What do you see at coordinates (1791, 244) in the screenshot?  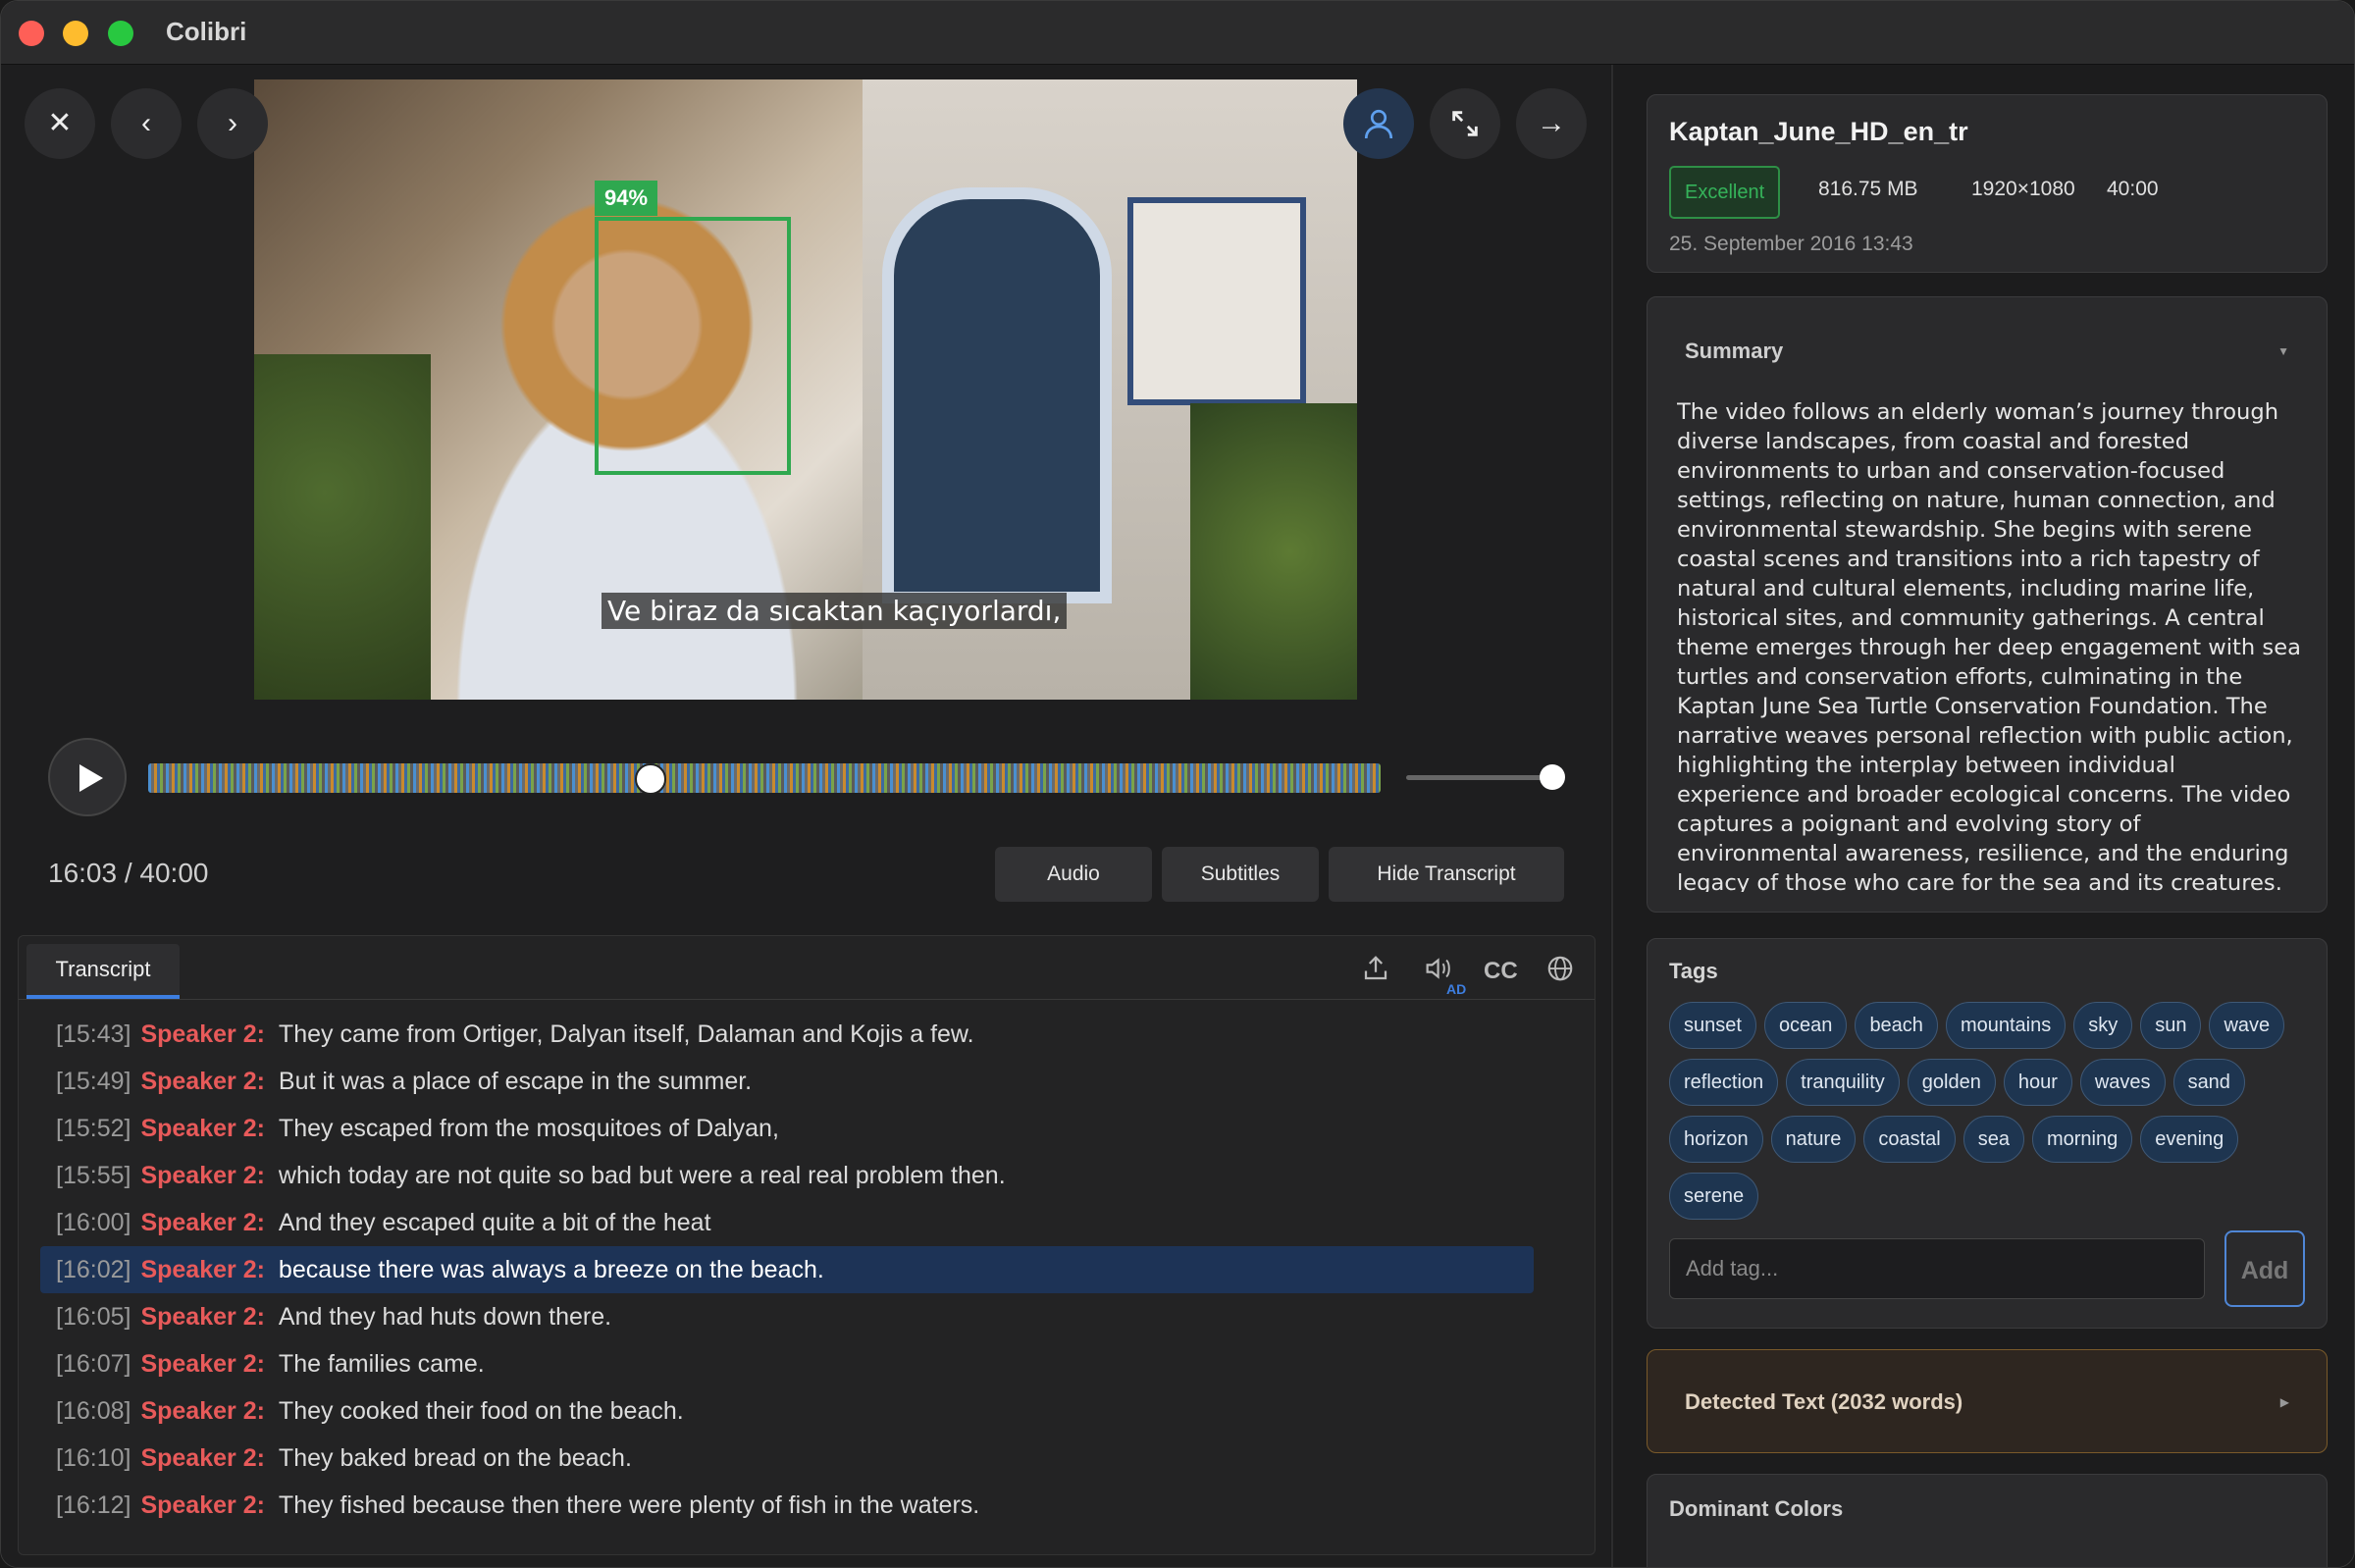 I see `file-date: 25. September 2016 13:43` at bounding box center [1791, 244].